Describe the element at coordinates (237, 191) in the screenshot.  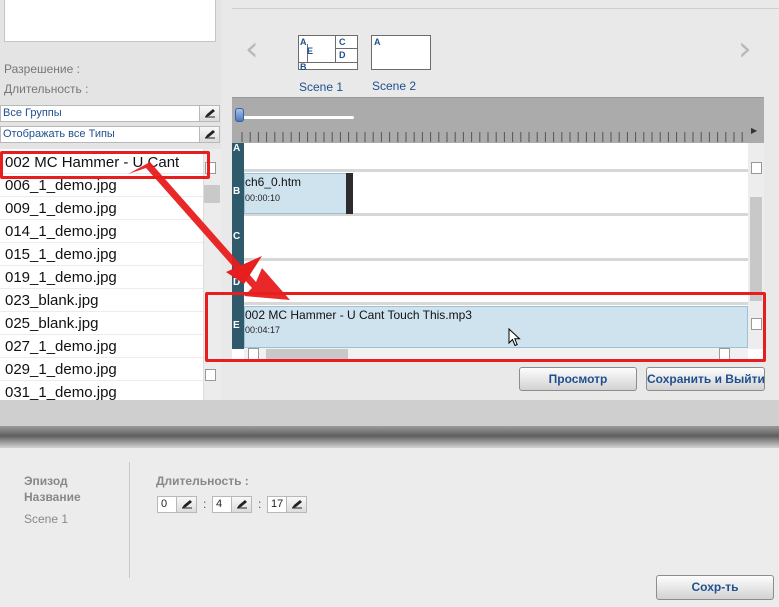
I see `track-label: B` at that location.